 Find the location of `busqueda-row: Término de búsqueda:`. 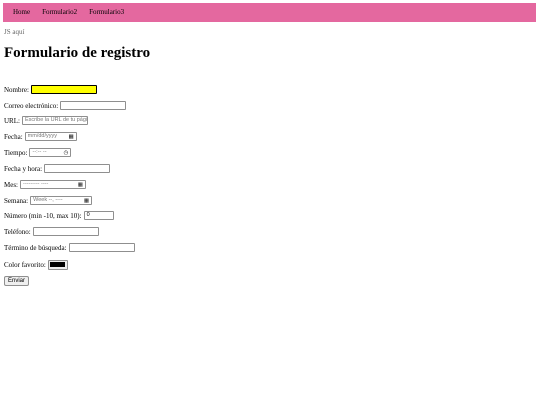

busqueda-row: Término de búsqueda: is located at coordinates (69, 247).